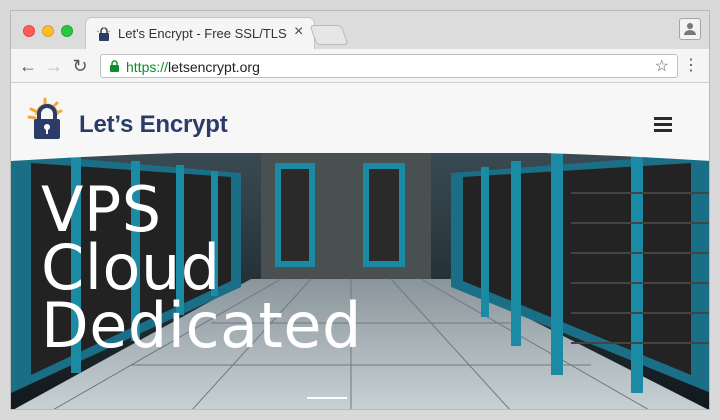 This screenshot has height=420, width=720. What do you see at coordinates (329, 35) in the screenshot?
I see `new-tab-button` at bounding box center [329, 35].